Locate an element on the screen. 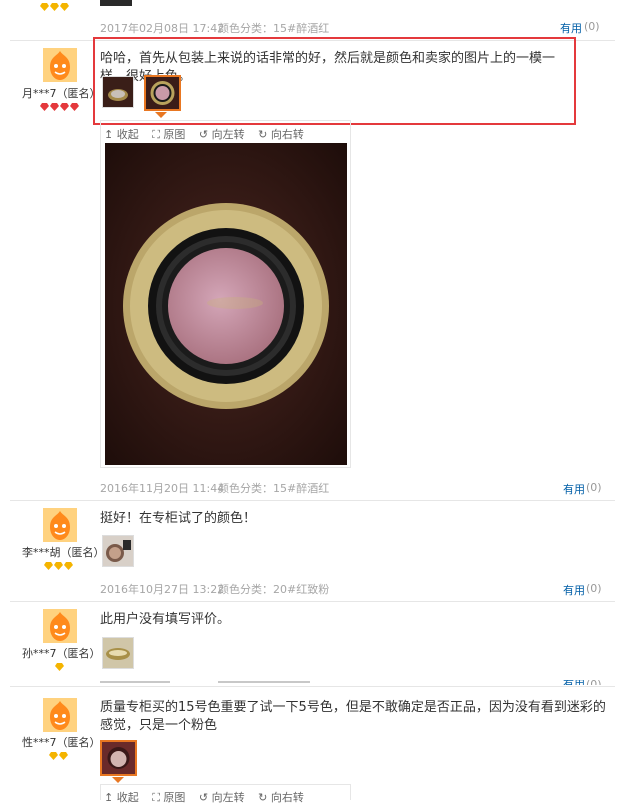 This screenshot has height=805, width=625. username: 月***7（匿名） is located at coordinates (61, 93).